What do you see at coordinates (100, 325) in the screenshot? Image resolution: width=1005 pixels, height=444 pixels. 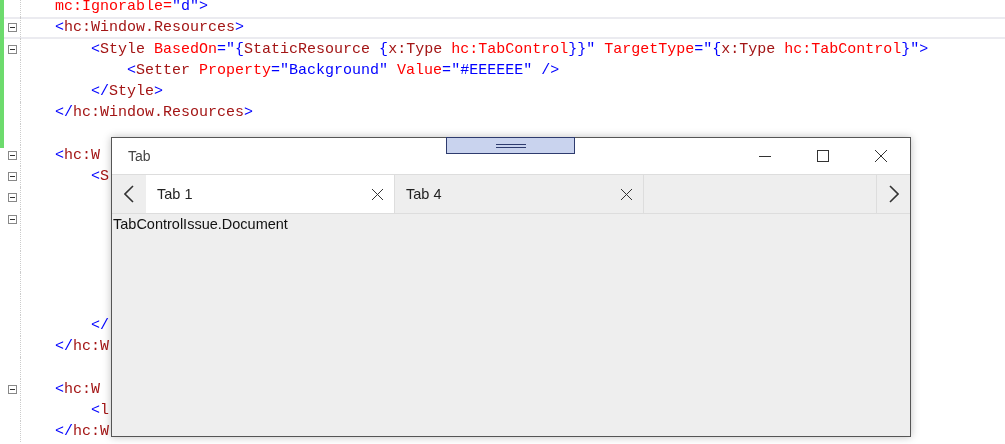 I see `code-line: </` at bounding box center [100, 325].